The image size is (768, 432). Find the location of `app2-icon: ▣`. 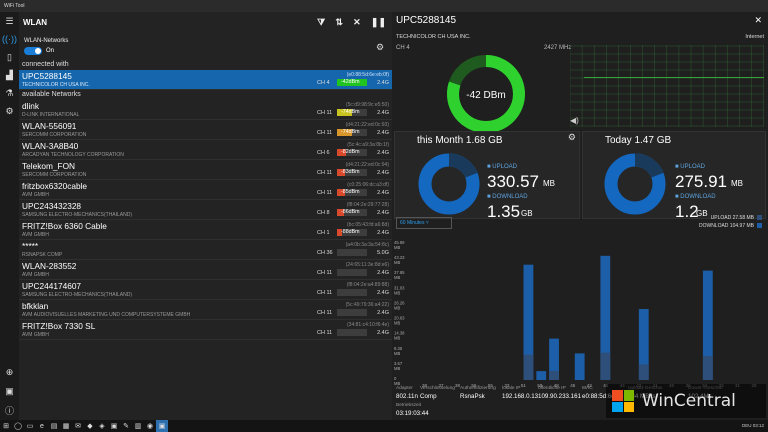

app2-icon: ▣ is located at coordinates (114, 426).